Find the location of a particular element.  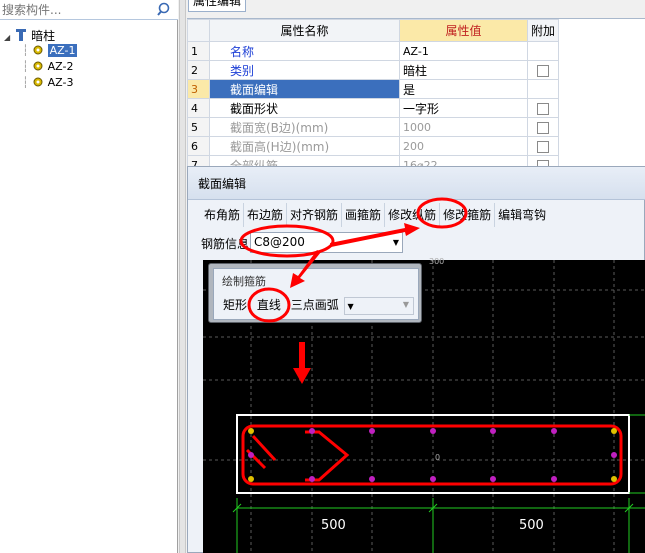

tree-item-label: AZ-2 is located at coordinates (60, 66).